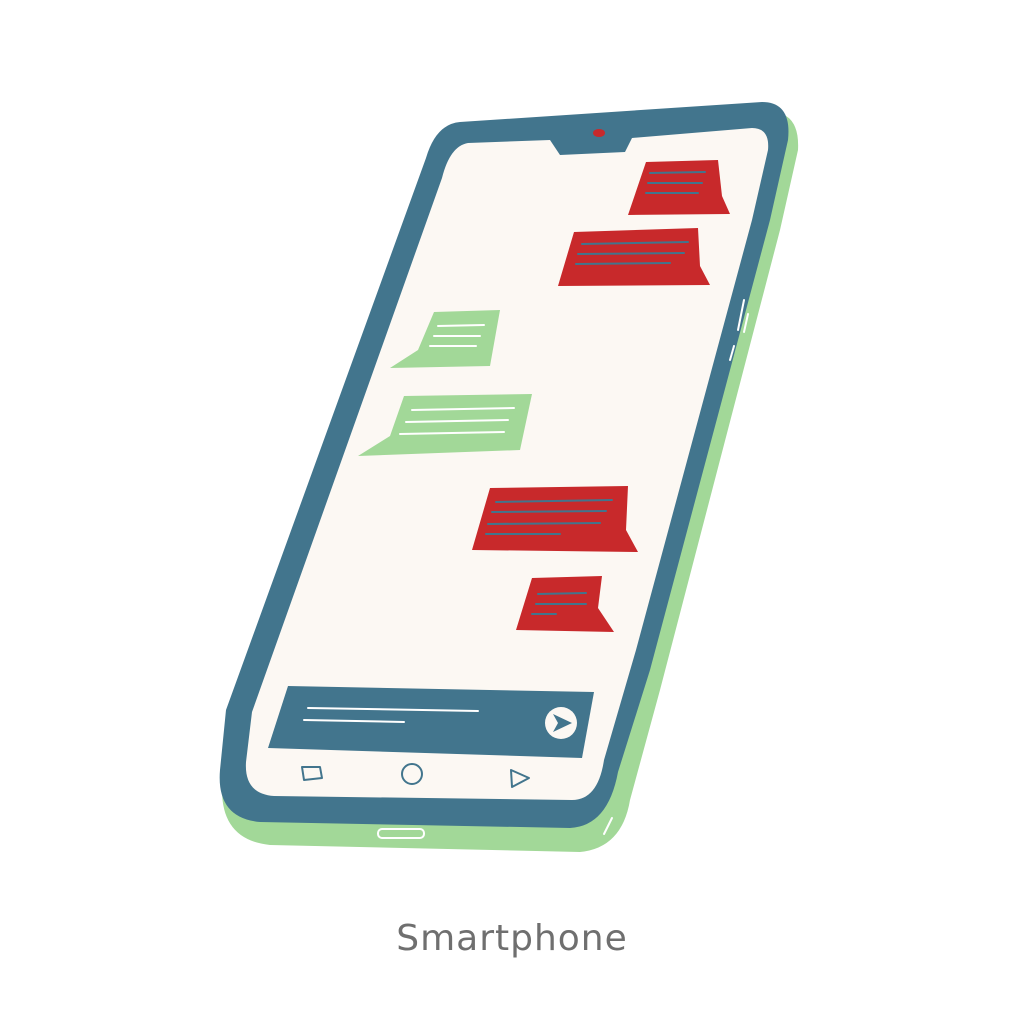 This screenshot has width=1024, height=1024. What do you see at coordinates (561, 723) in the screenshot?
I see `send-button` at bounding box center [561, 723].